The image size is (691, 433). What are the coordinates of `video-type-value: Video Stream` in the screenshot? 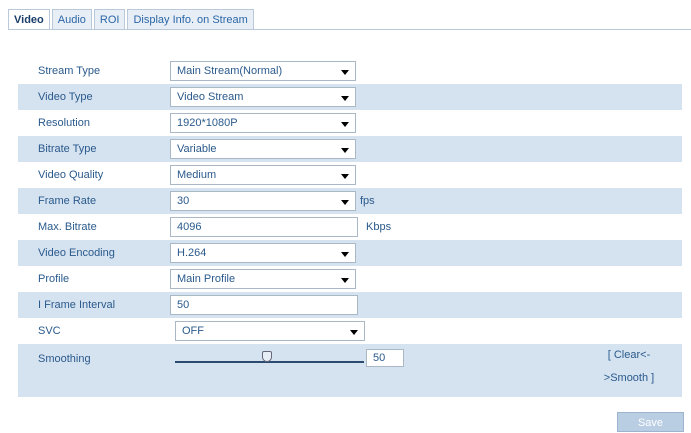 It's located at (210, 97).